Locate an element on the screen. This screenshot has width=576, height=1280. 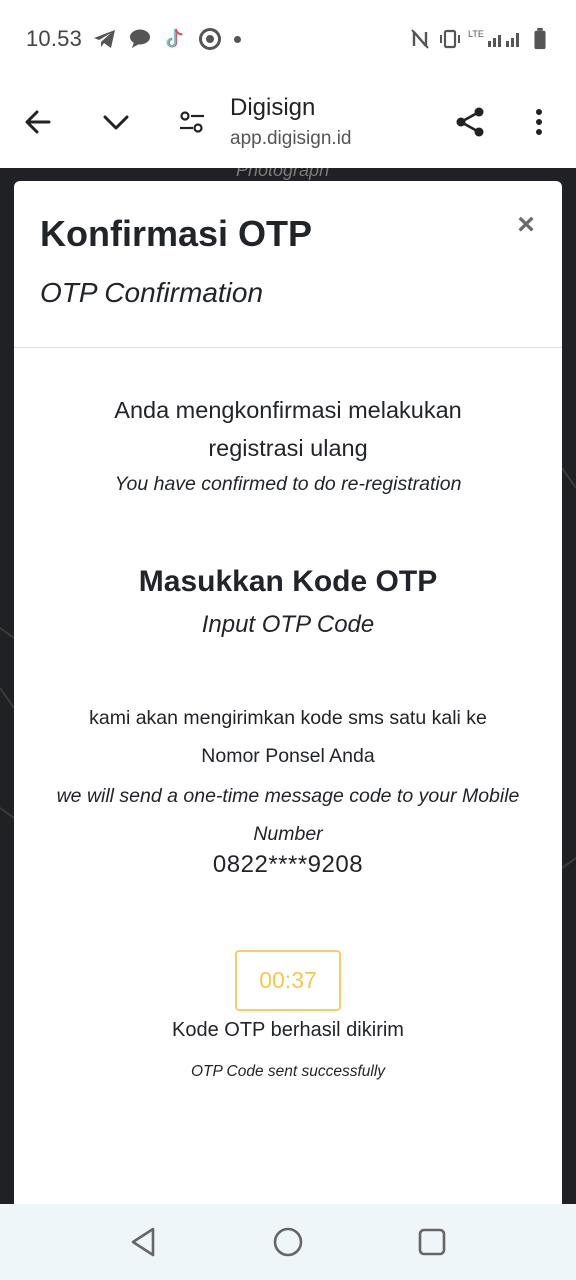
modal-subtitle: OTP Confirmation is located at coordinates (152, 292).